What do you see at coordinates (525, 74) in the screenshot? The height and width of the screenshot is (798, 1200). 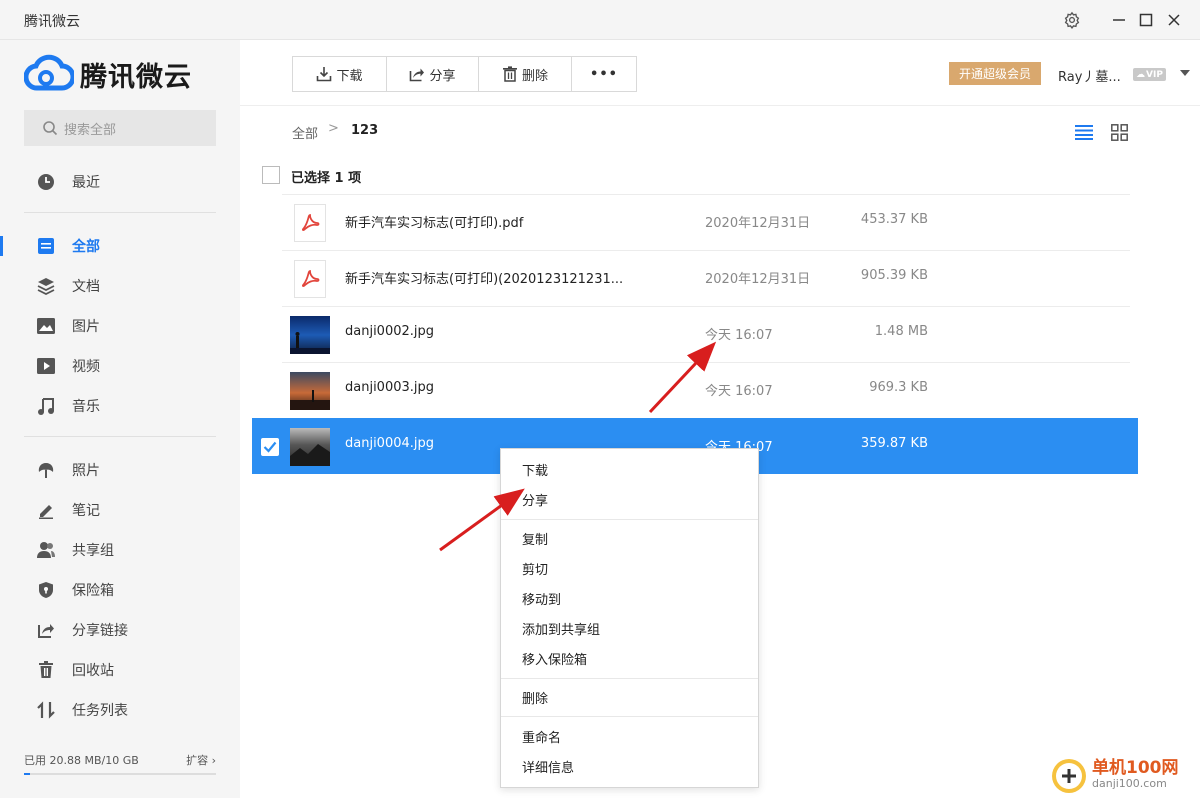 I see `delete-button: 删除` at bounding box center [525, 74].